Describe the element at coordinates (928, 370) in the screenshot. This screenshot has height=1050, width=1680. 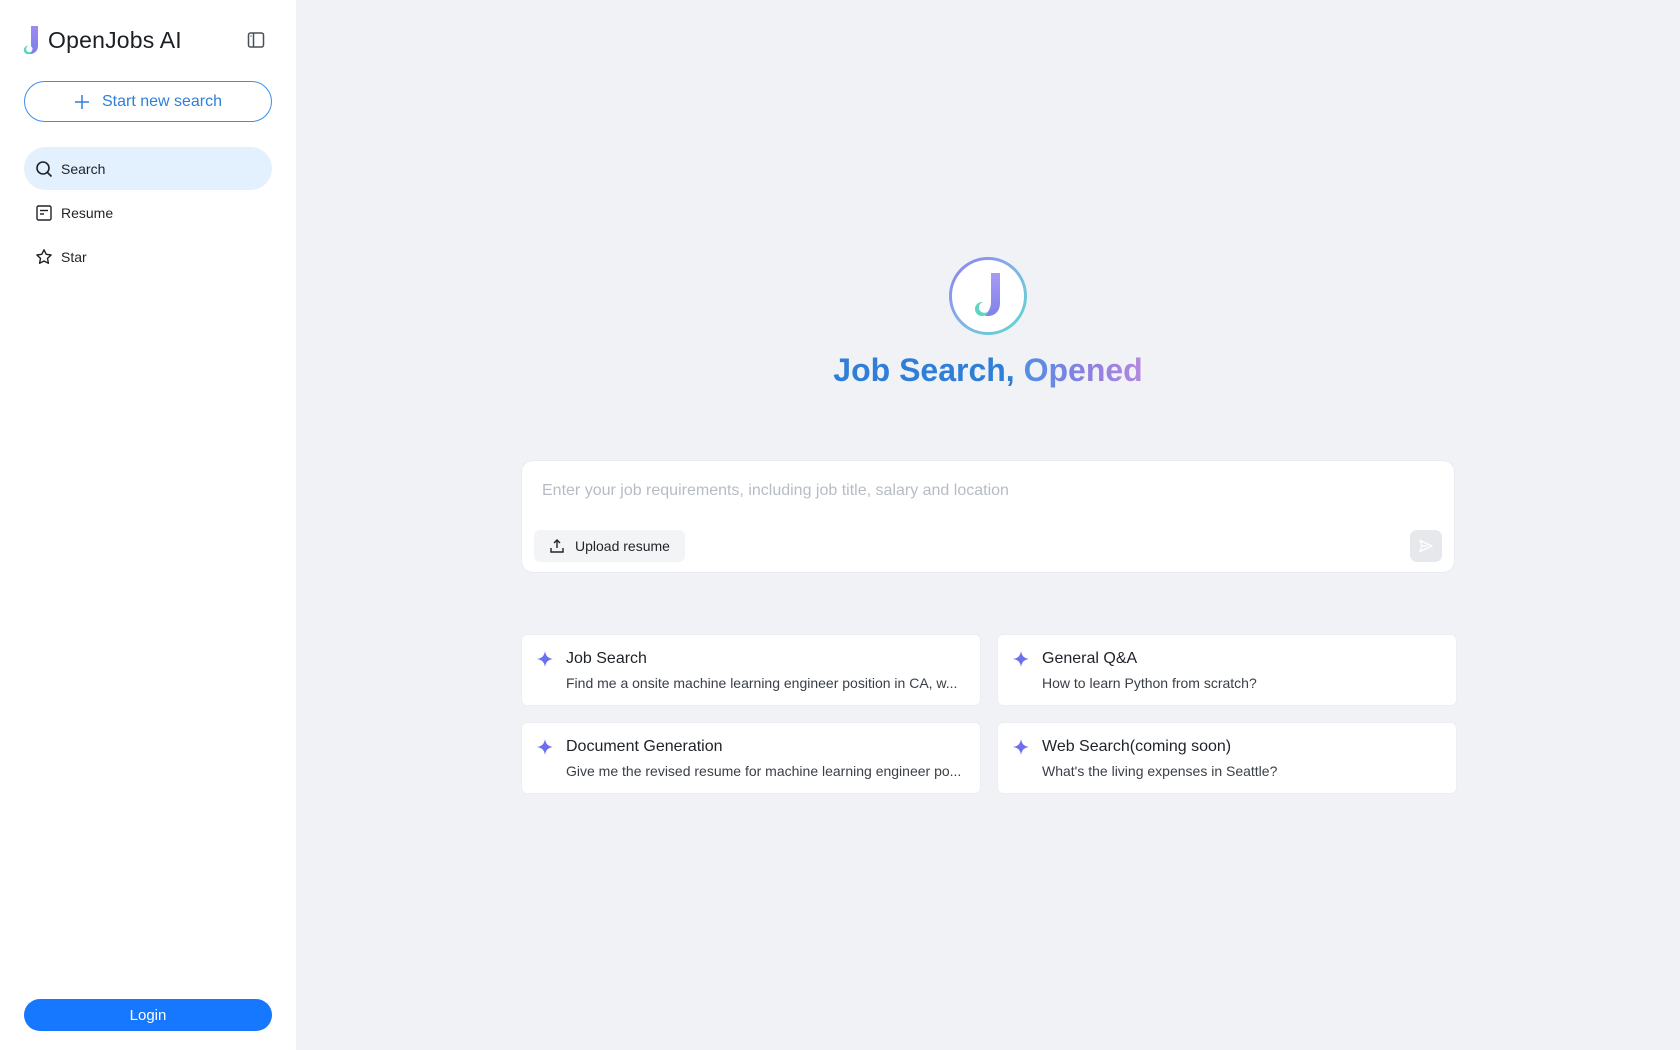
I see `hero-title-part1: Job Search,` at that location.